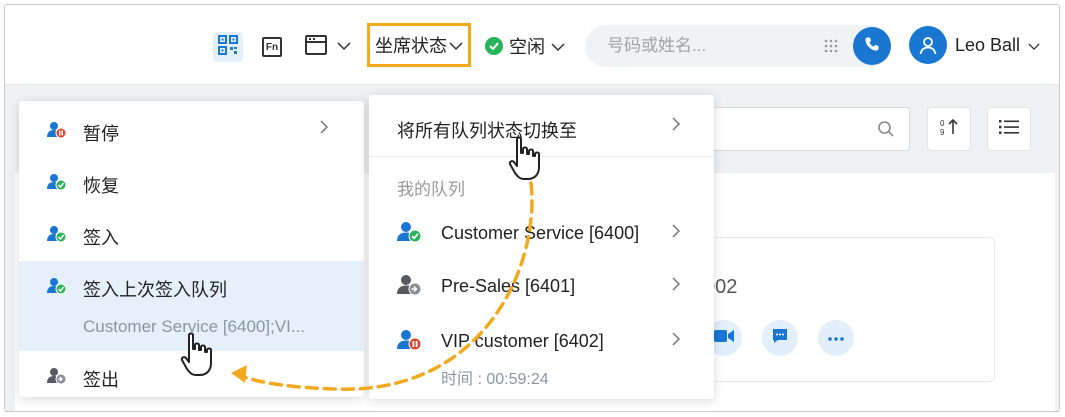 This screenshot has width=1065, height=417. I want to click on call-button, so click(872, 46).